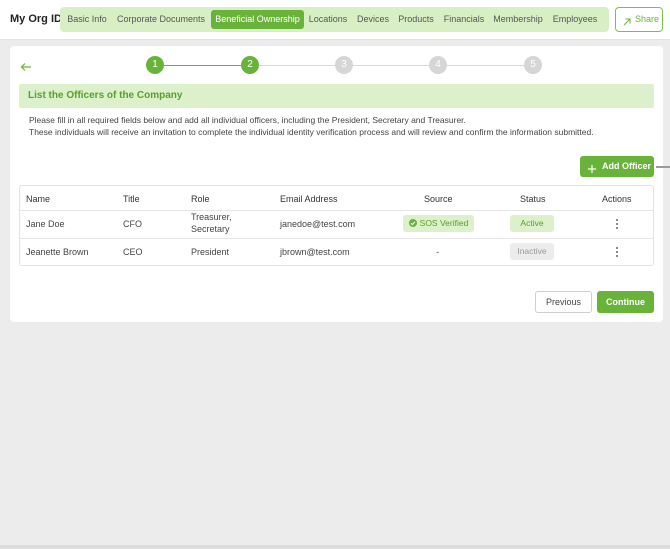  I want to click on tab-basic-info: Basic Info, so click(87, 19).